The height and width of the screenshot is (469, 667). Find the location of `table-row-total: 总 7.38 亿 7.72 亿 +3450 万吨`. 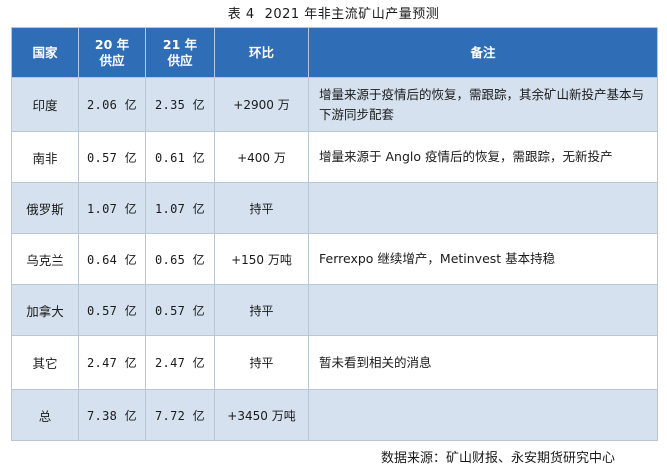

table-row-total: 总 7.38 亿 7.72 亿 +3450 万吨 is located at coordinates (334, 415).